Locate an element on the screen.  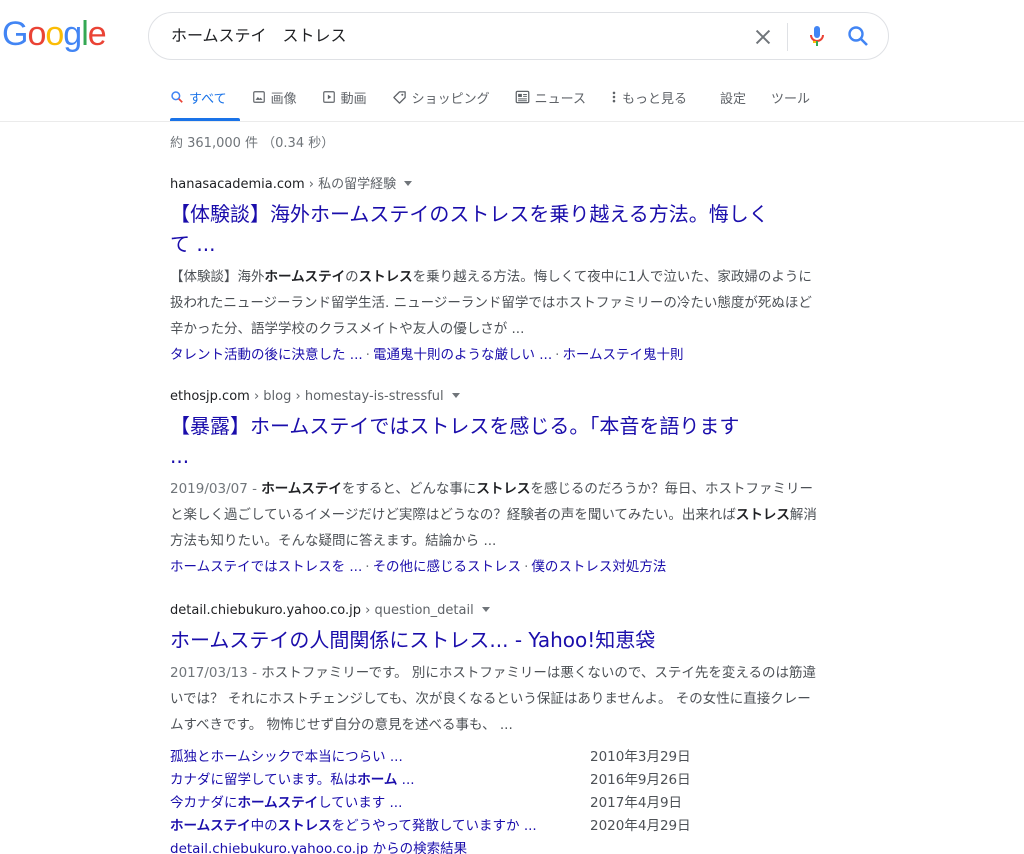
tab-label: 設定 is located at coordinates (733, 99).